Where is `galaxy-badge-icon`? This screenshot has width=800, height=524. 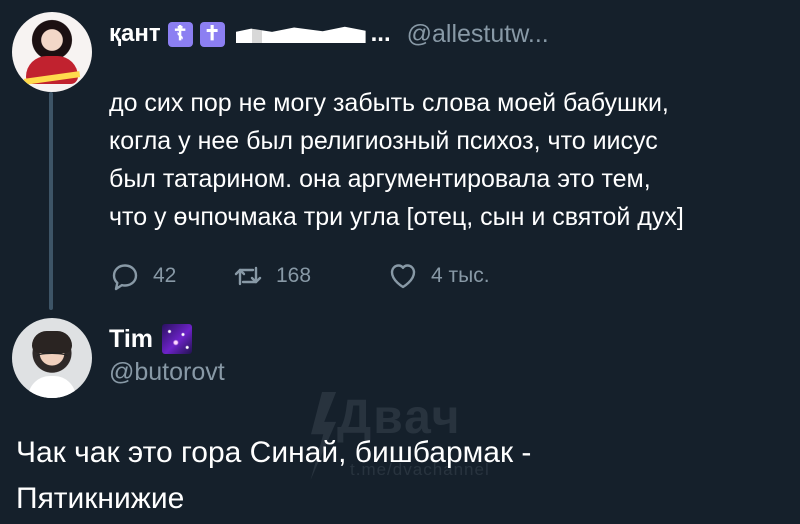 galaxy-badge-icon is located at coordinates (177, 339).